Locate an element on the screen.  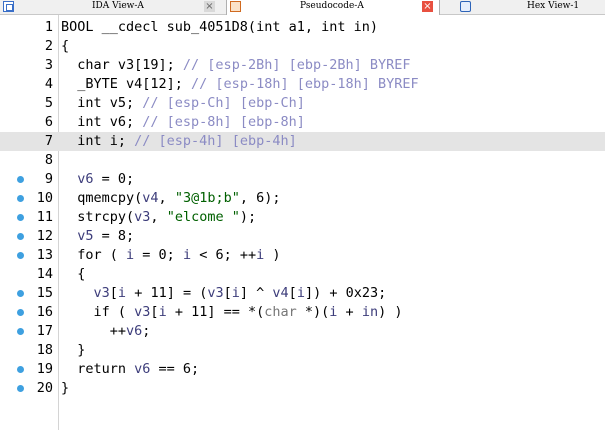
tab-label: Pseudocode-A is located at coordinates (332, 6).